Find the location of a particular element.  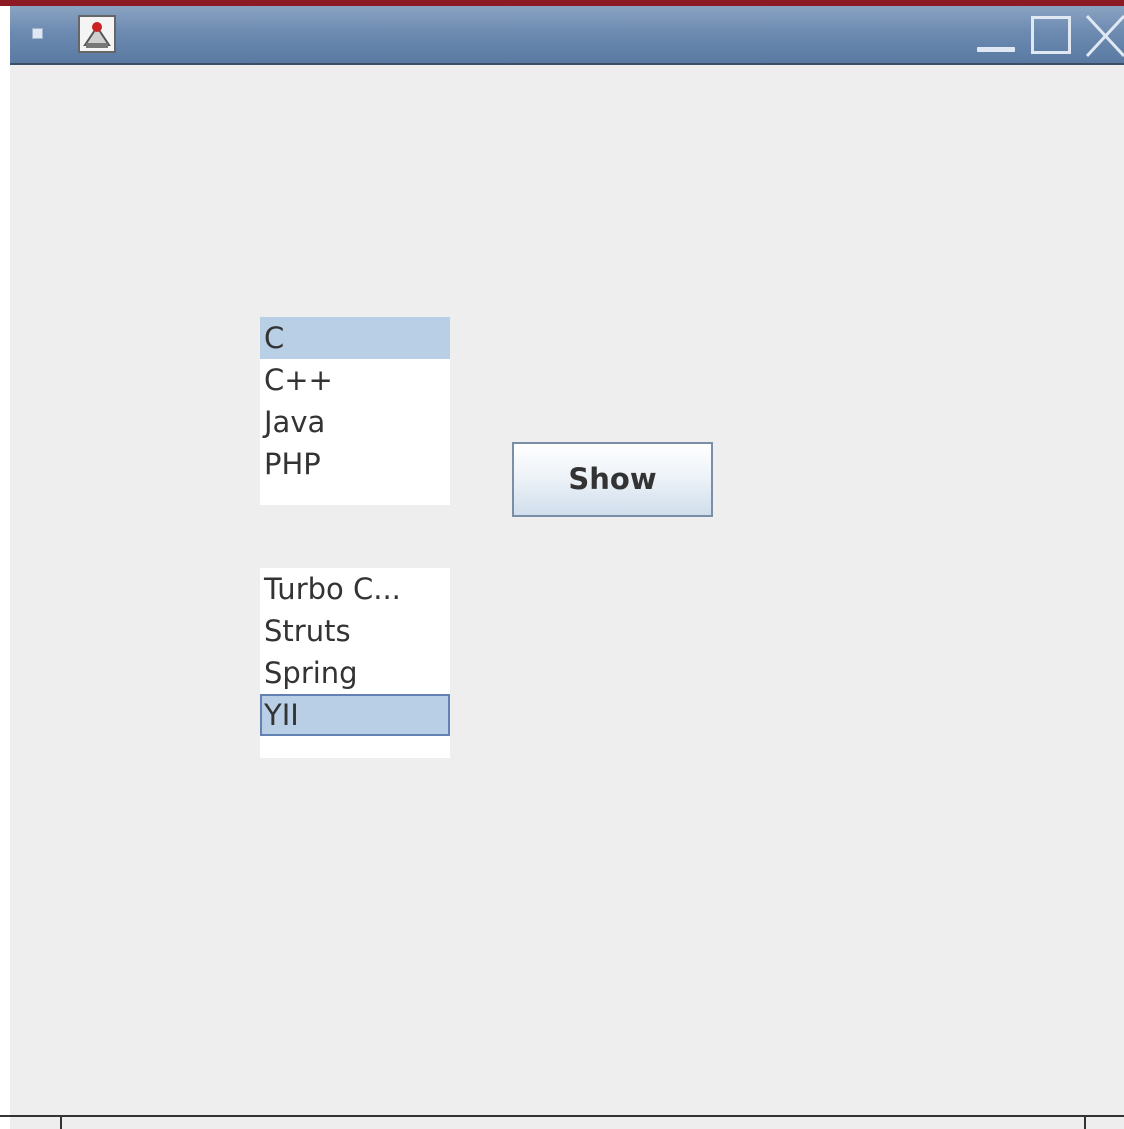

bottom-panel-border is located at coordinates (562, 1116).